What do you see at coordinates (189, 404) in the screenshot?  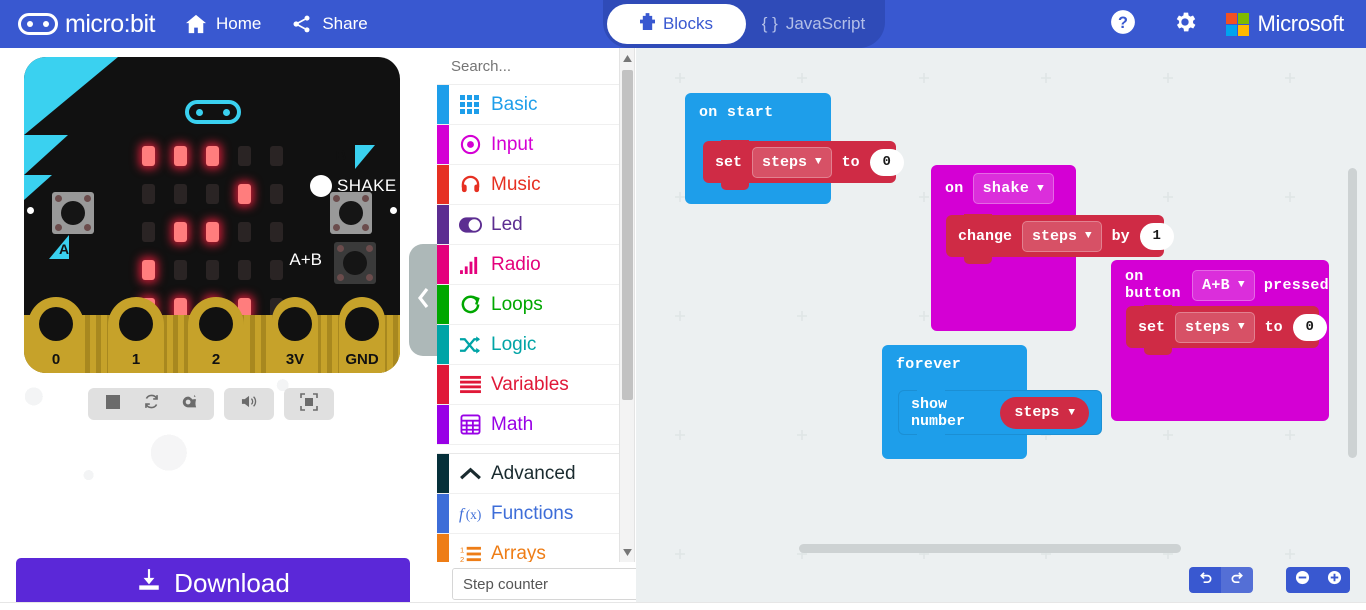 I see `slow-motion-button` at bounding box center [189, 404].